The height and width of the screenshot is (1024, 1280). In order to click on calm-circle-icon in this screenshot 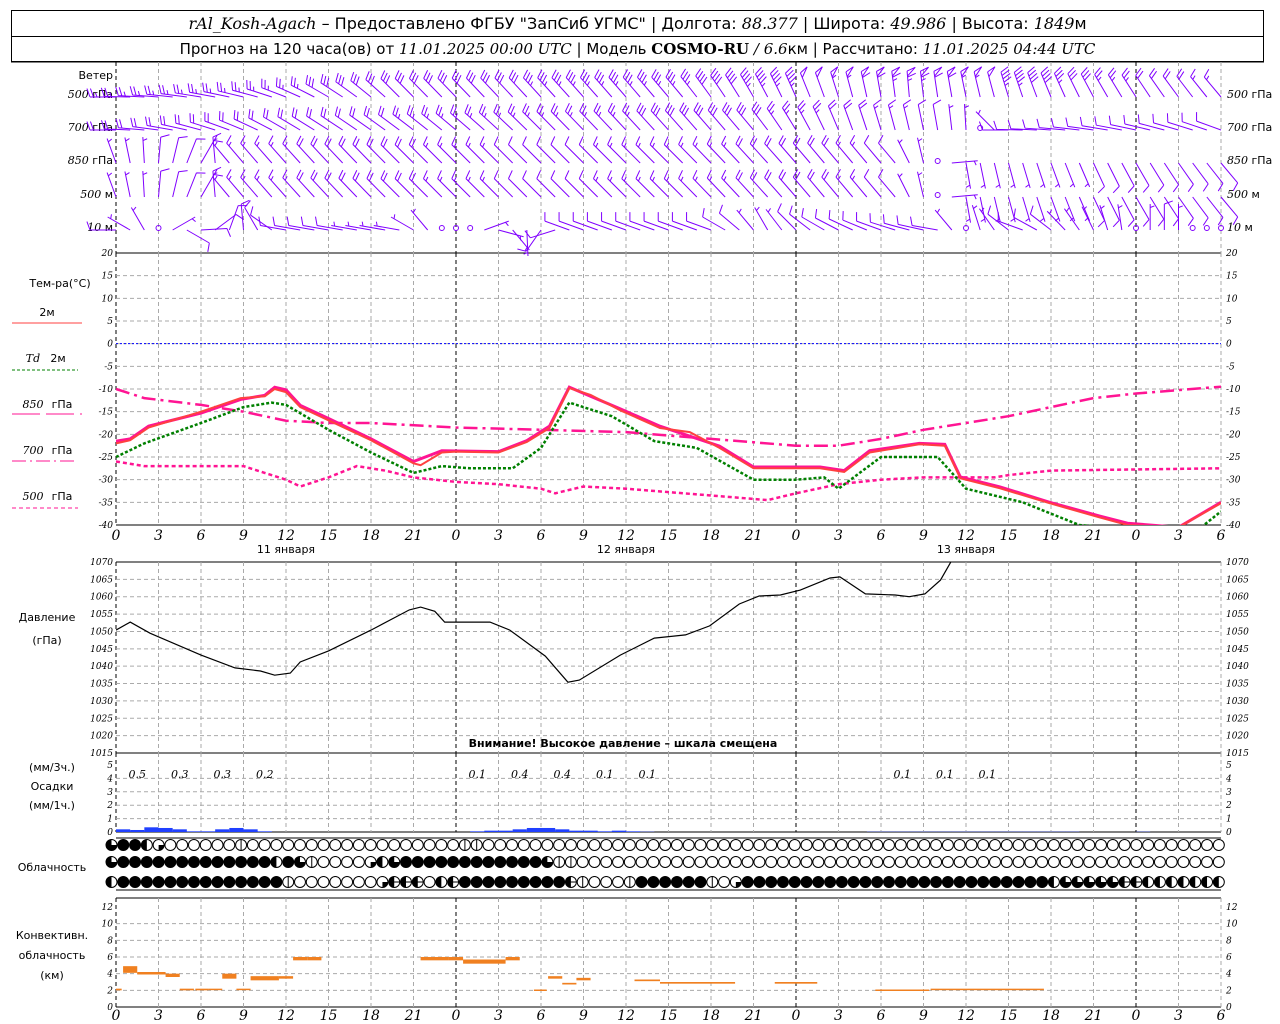, I will do `click(937, 195)`.